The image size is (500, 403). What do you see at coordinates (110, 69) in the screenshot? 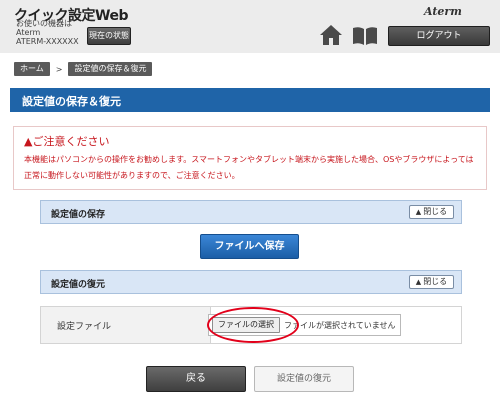
I see `breadcrumb-current: 設定値の保存＆復元` at bounding box center [110, 69].